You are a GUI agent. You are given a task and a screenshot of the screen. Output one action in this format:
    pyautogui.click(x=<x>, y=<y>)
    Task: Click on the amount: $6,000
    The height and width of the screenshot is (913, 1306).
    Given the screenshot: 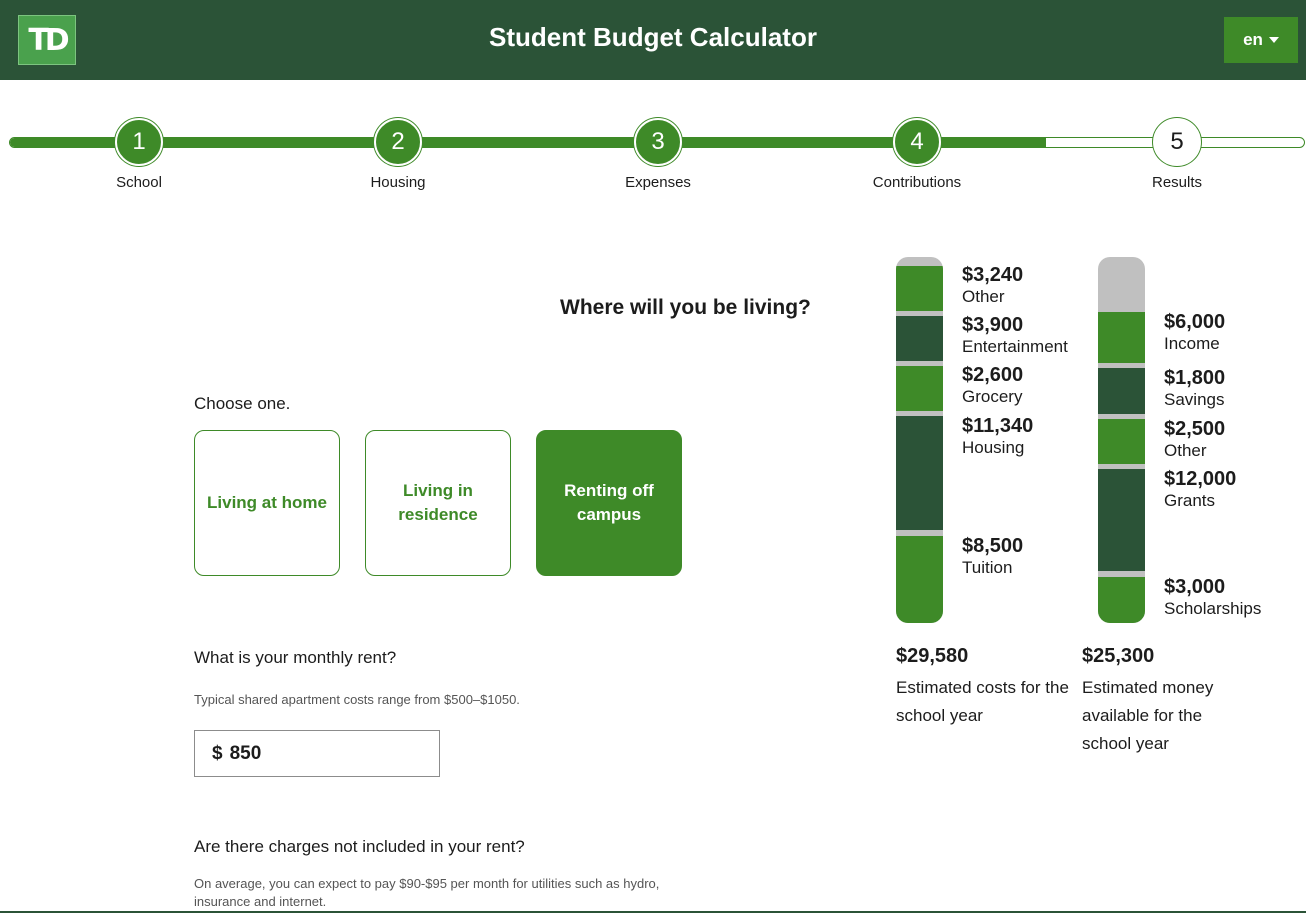 What is the action you would take?
    pyautogui.click(x=1195, y=322)
    